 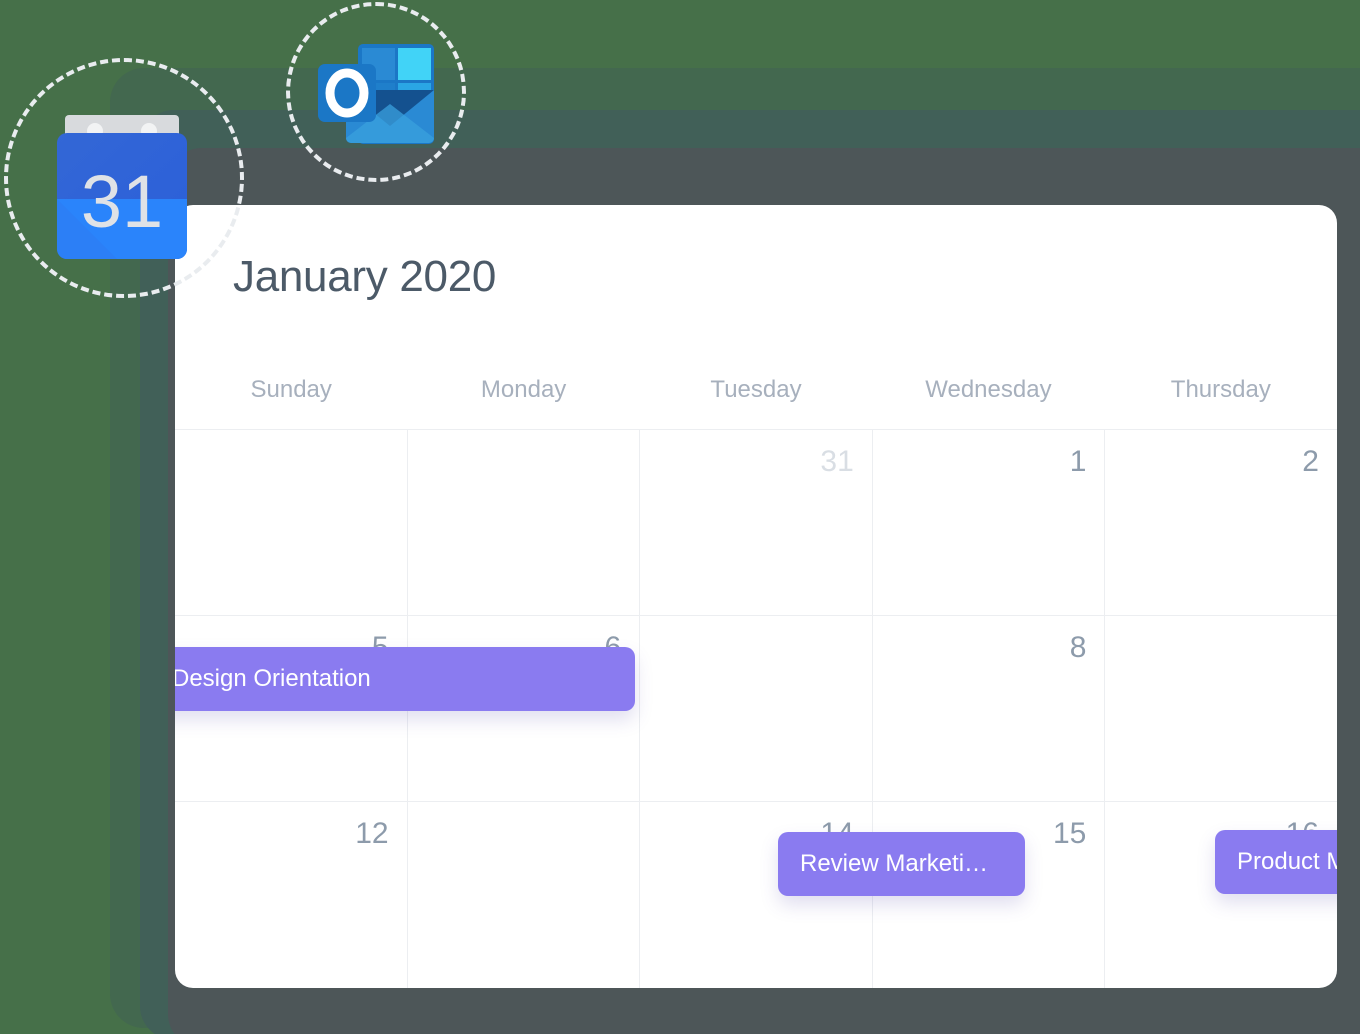 I want to click on date-number: 2, so click(x=1310, y=461).